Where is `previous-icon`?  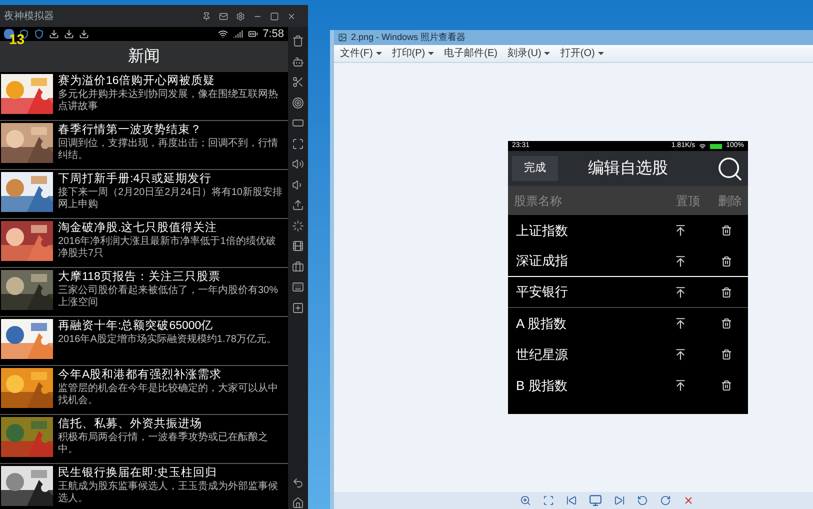 previous-icon is located at coordinates (571, 500).